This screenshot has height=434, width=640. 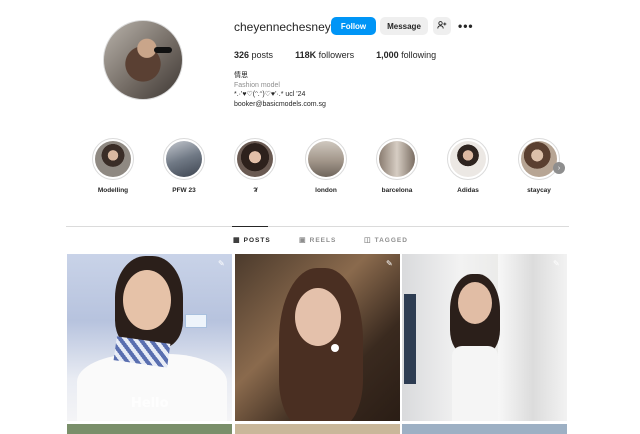 What do you see at coordinates (250, 226) in the screenshot?
I see `active-tab-indicator` at bounding box center [250, 226].